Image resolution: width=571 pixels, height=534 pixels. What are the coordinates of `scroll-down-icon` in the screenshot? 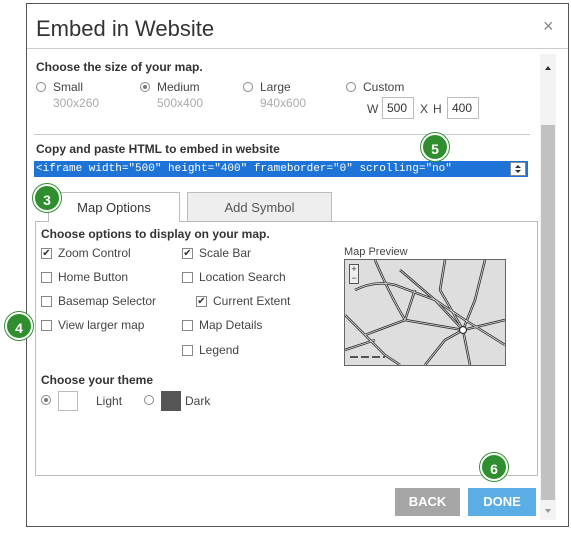 It's located at (548, 508).